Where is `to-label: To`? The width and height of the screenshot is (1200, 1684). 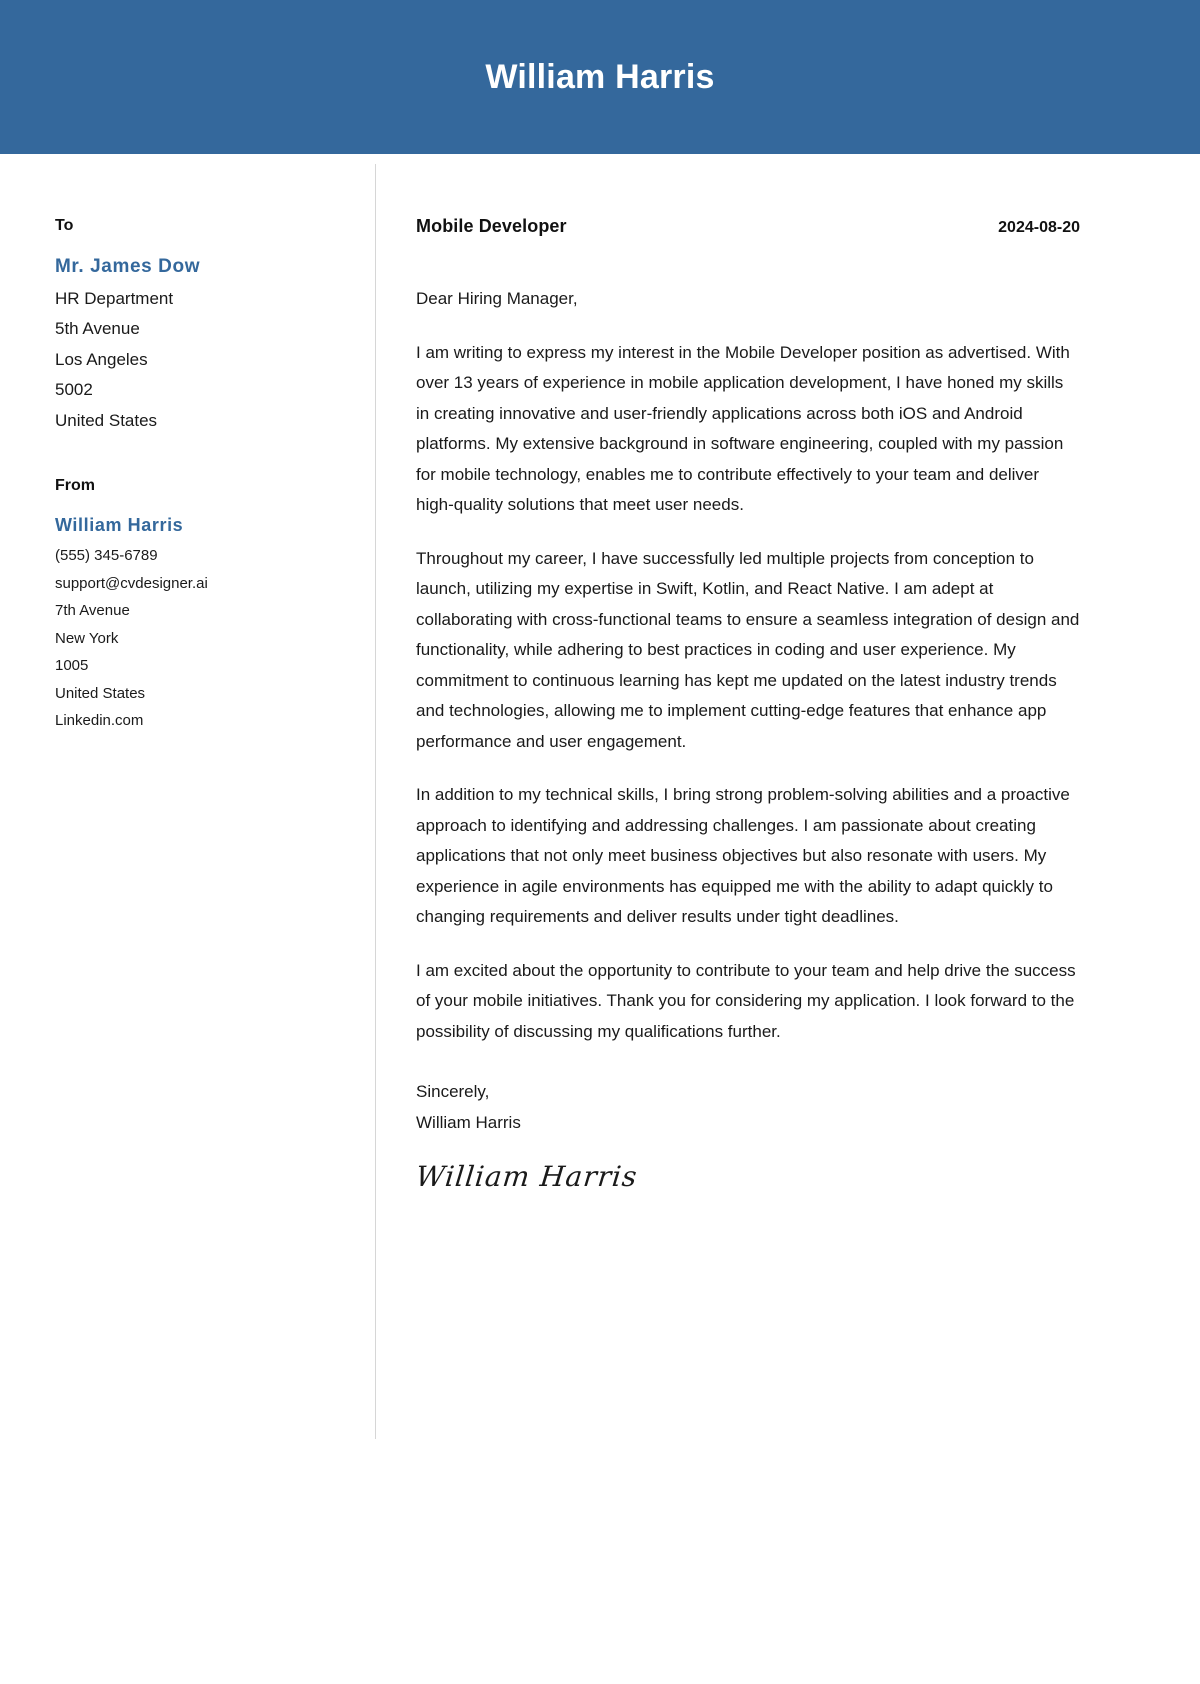
to-label: To is located at coordinates (64, 225).